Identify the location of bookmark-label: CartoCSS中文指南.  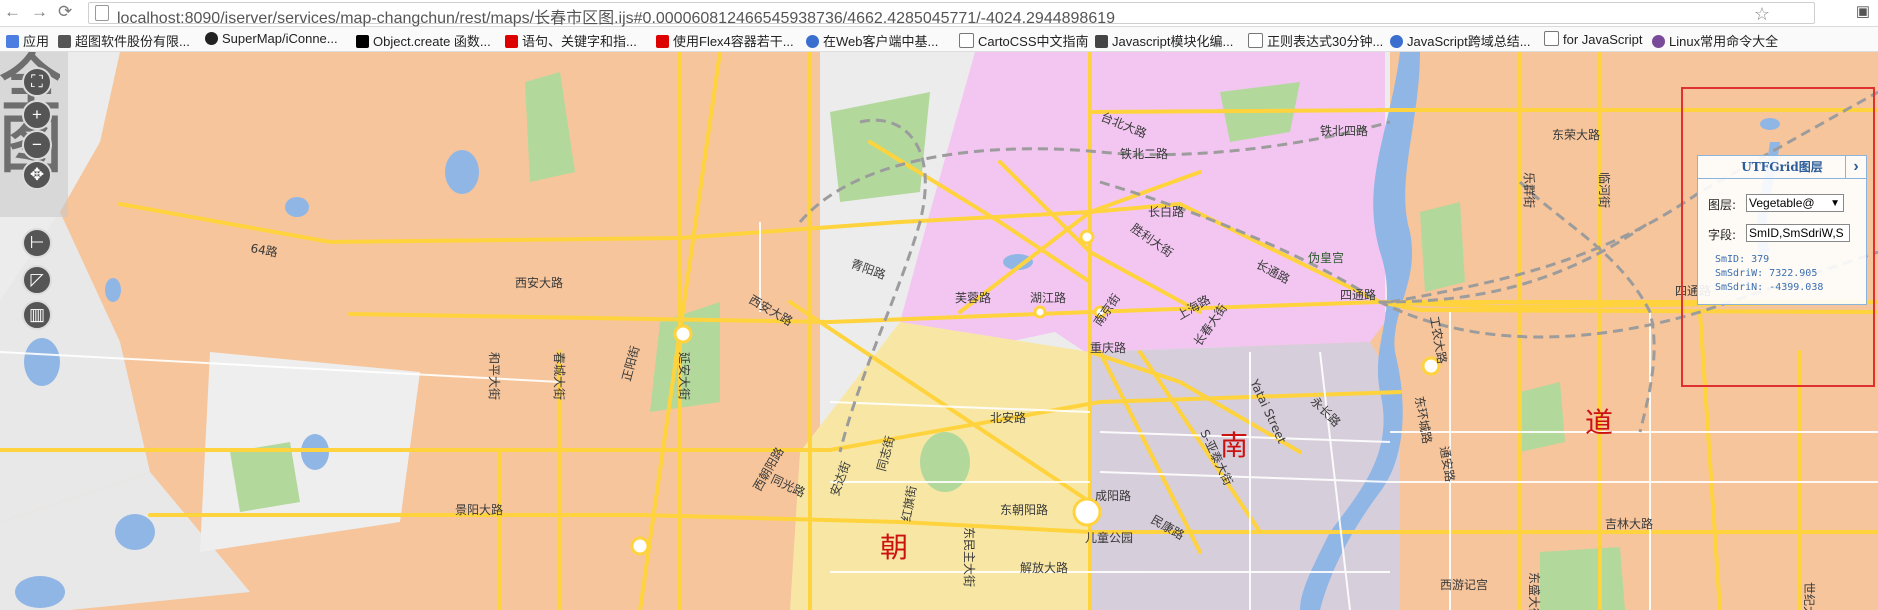
(1033, 41).